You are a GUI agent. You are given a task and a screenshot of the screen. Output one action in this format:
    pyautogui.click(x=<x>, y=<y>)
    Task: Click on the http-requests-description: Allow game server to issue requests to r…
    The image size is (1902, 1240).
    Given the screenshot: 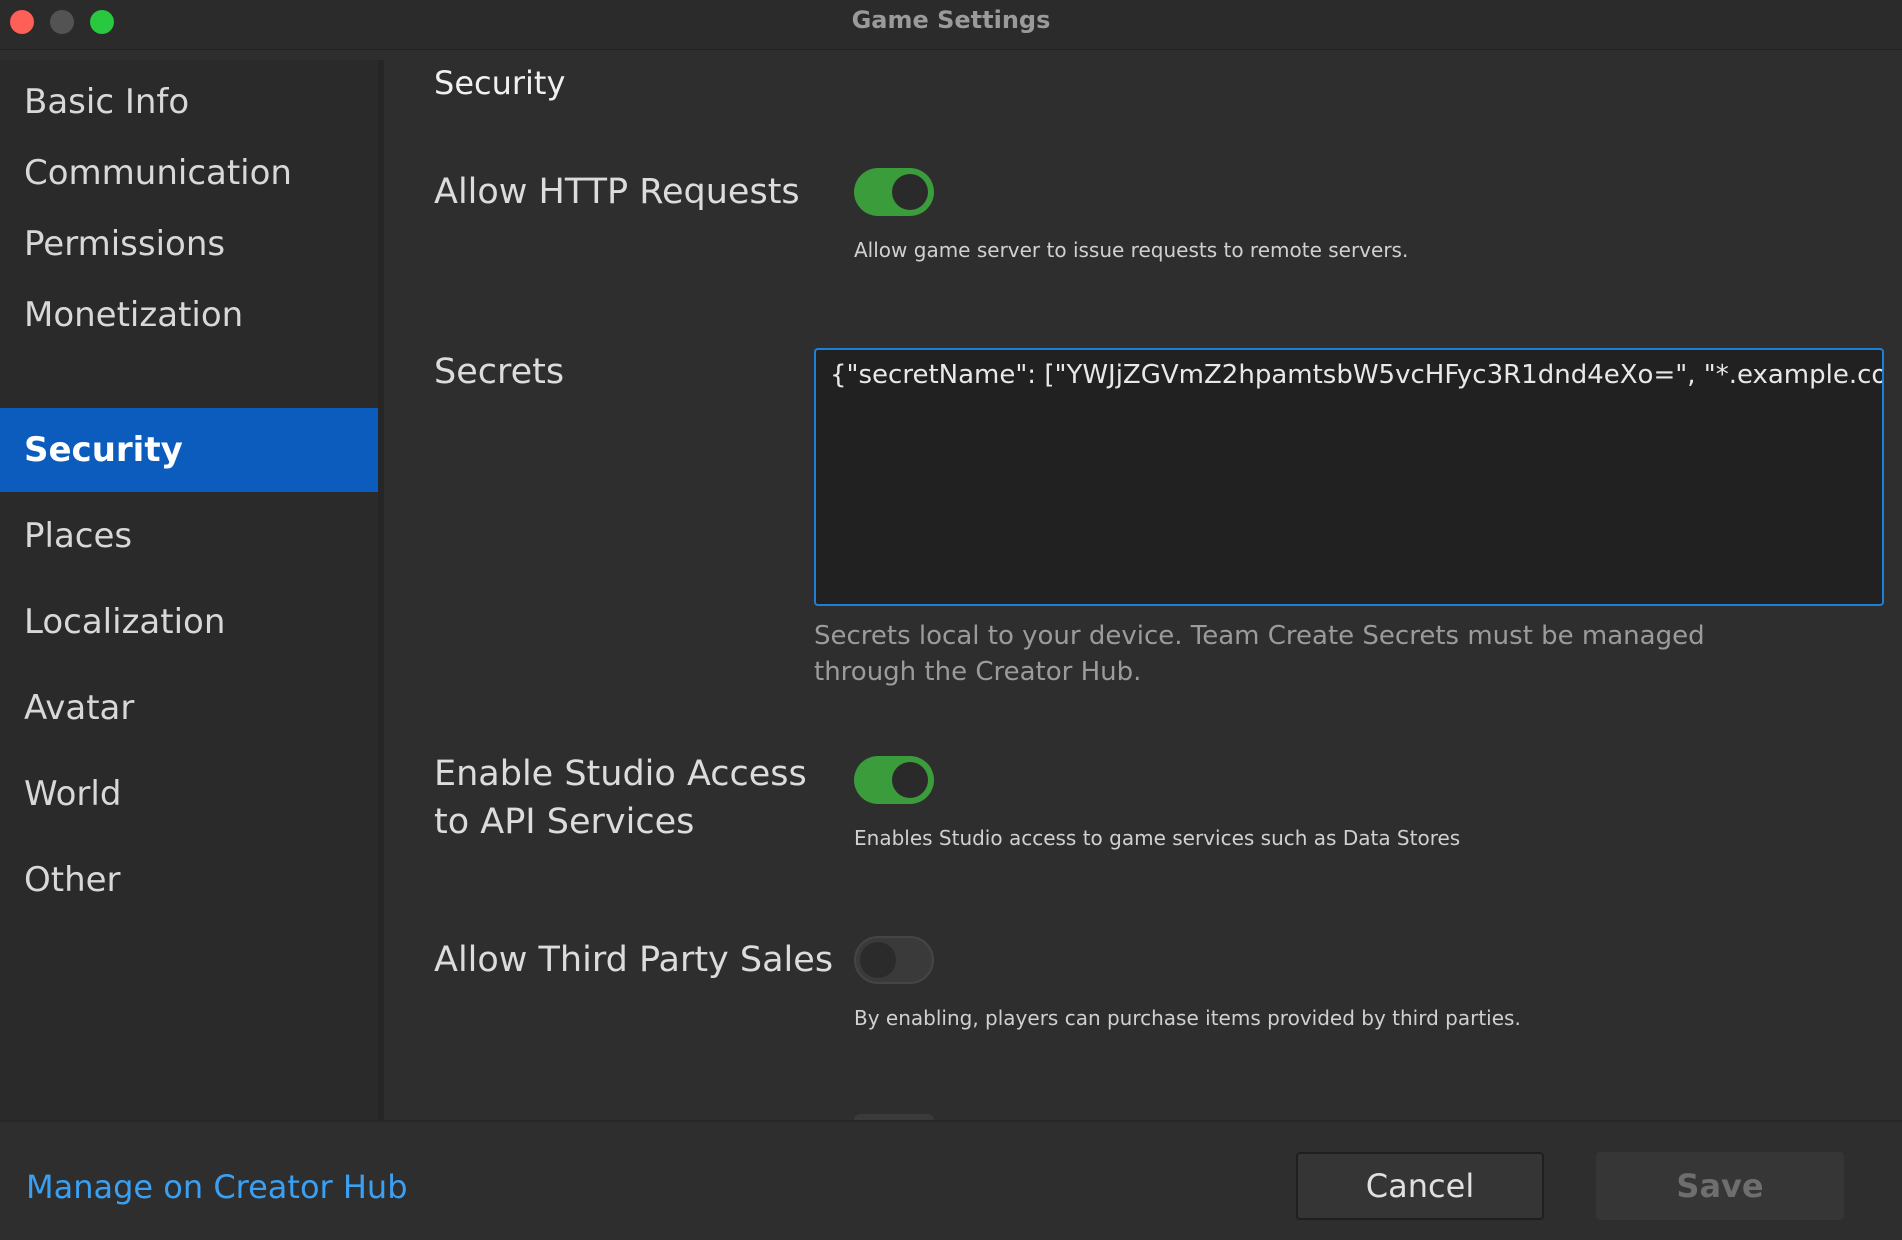 What is the action you would take?
    pyautogui.click(x=1131, y=250)
    